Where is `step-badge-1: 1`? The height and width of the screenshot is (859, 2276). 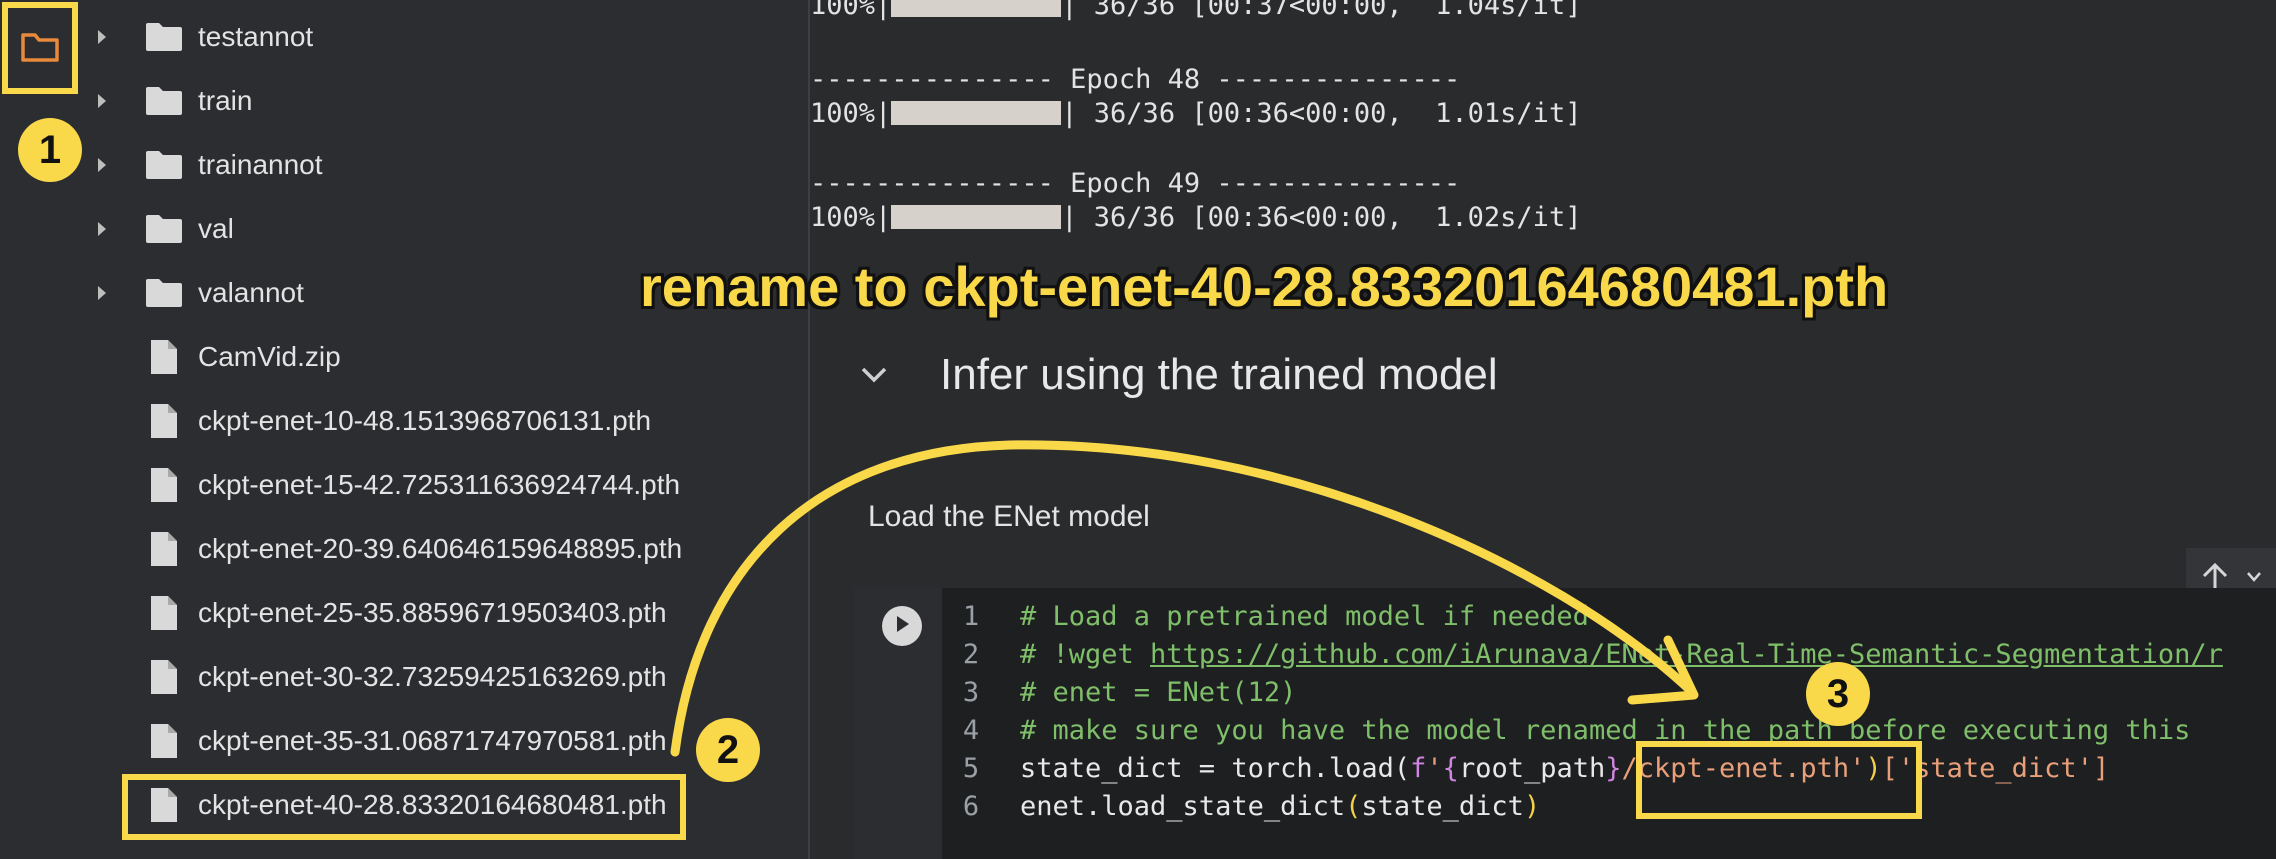
step-badge-1: 1 is located at coordinates (50, 150).